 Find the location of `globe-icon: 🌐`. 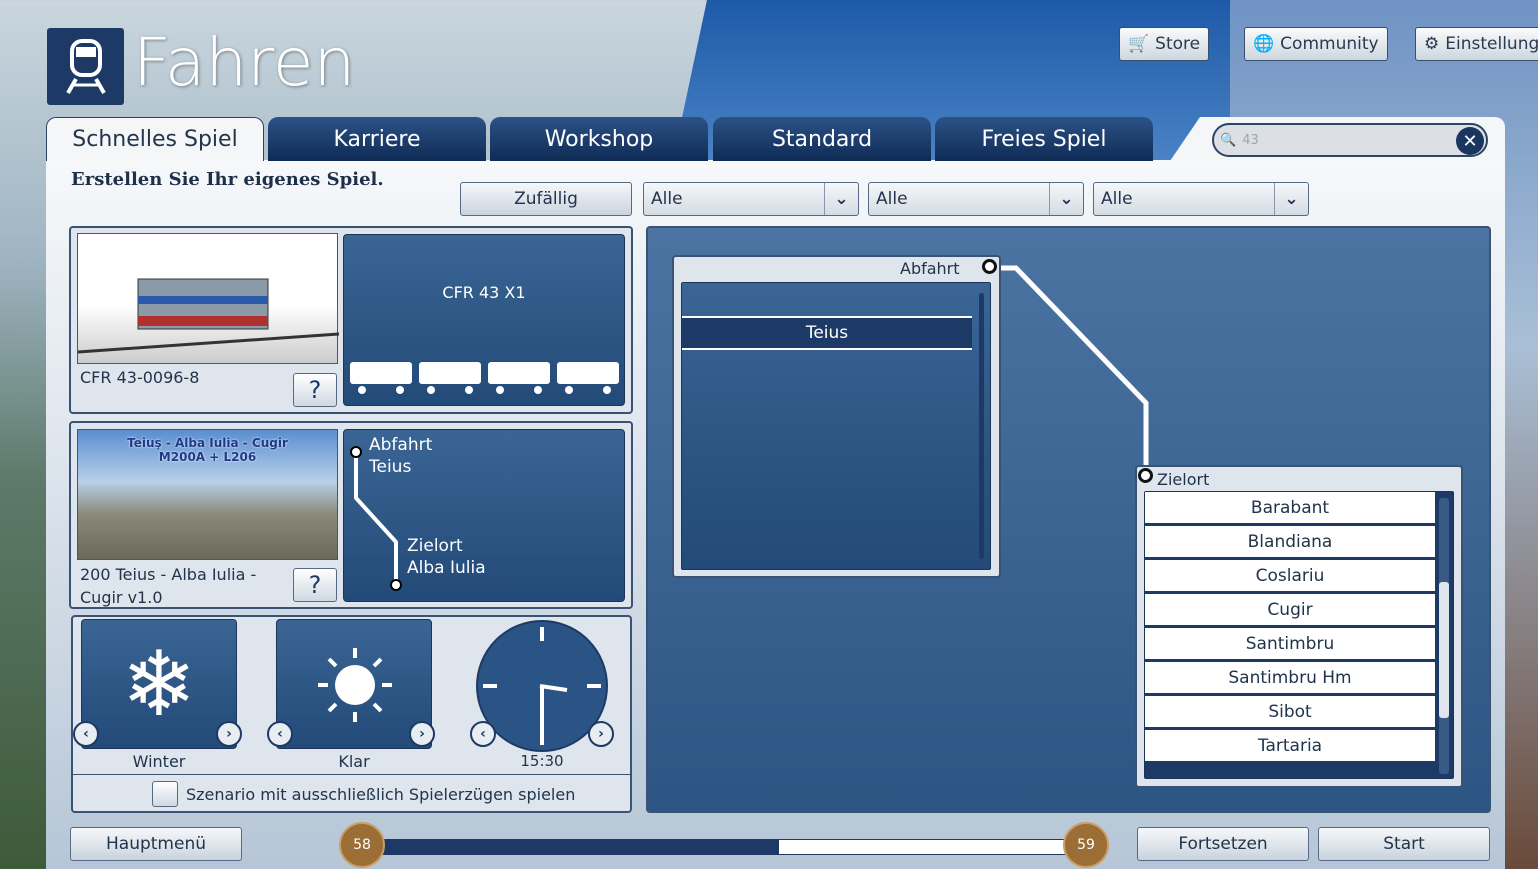

globe-icon: 🌐 is located at coordinates (1264, 44).